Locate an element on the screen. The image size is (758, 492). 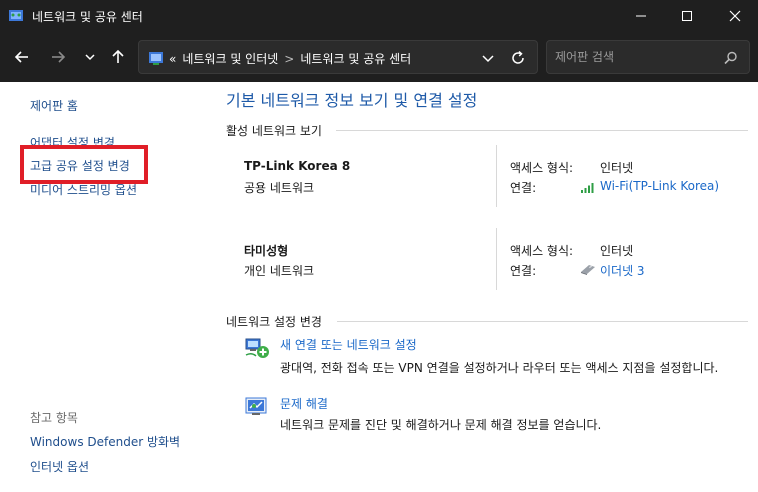
back-button is located at coordinates (22, 57).